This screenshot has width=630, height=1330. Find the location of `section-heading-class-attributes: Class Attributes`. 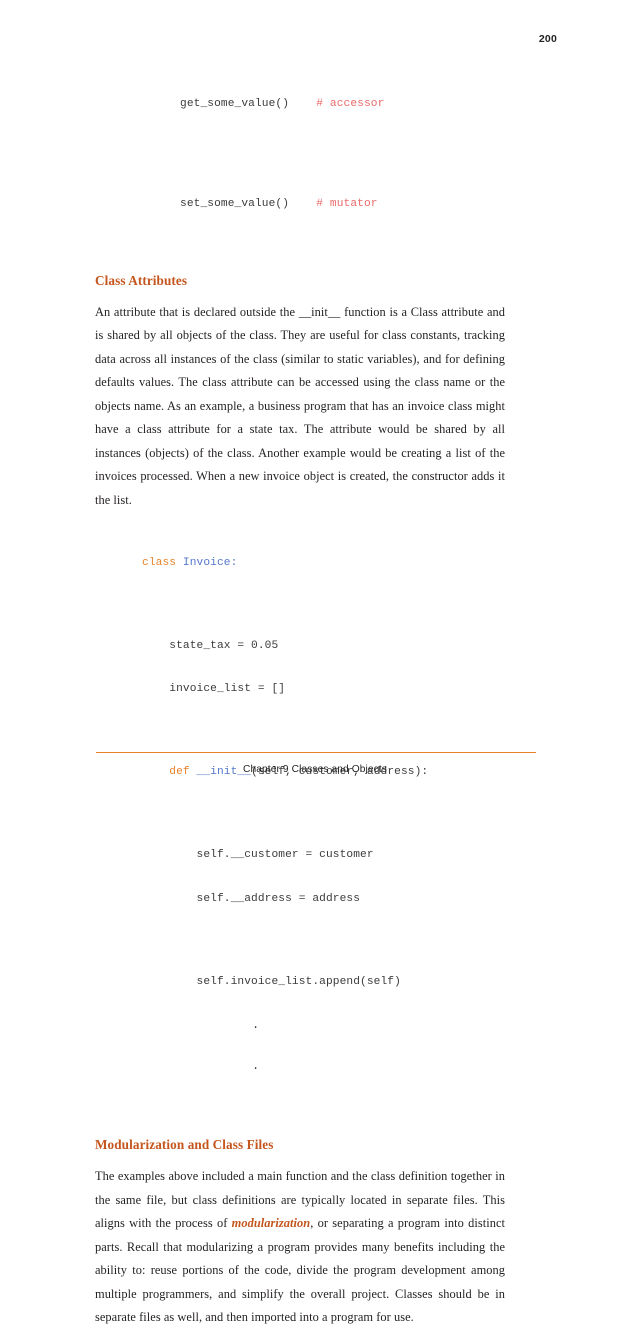

section-heading-class-attributes: Class Attributes is located at coordinates (141, 280).